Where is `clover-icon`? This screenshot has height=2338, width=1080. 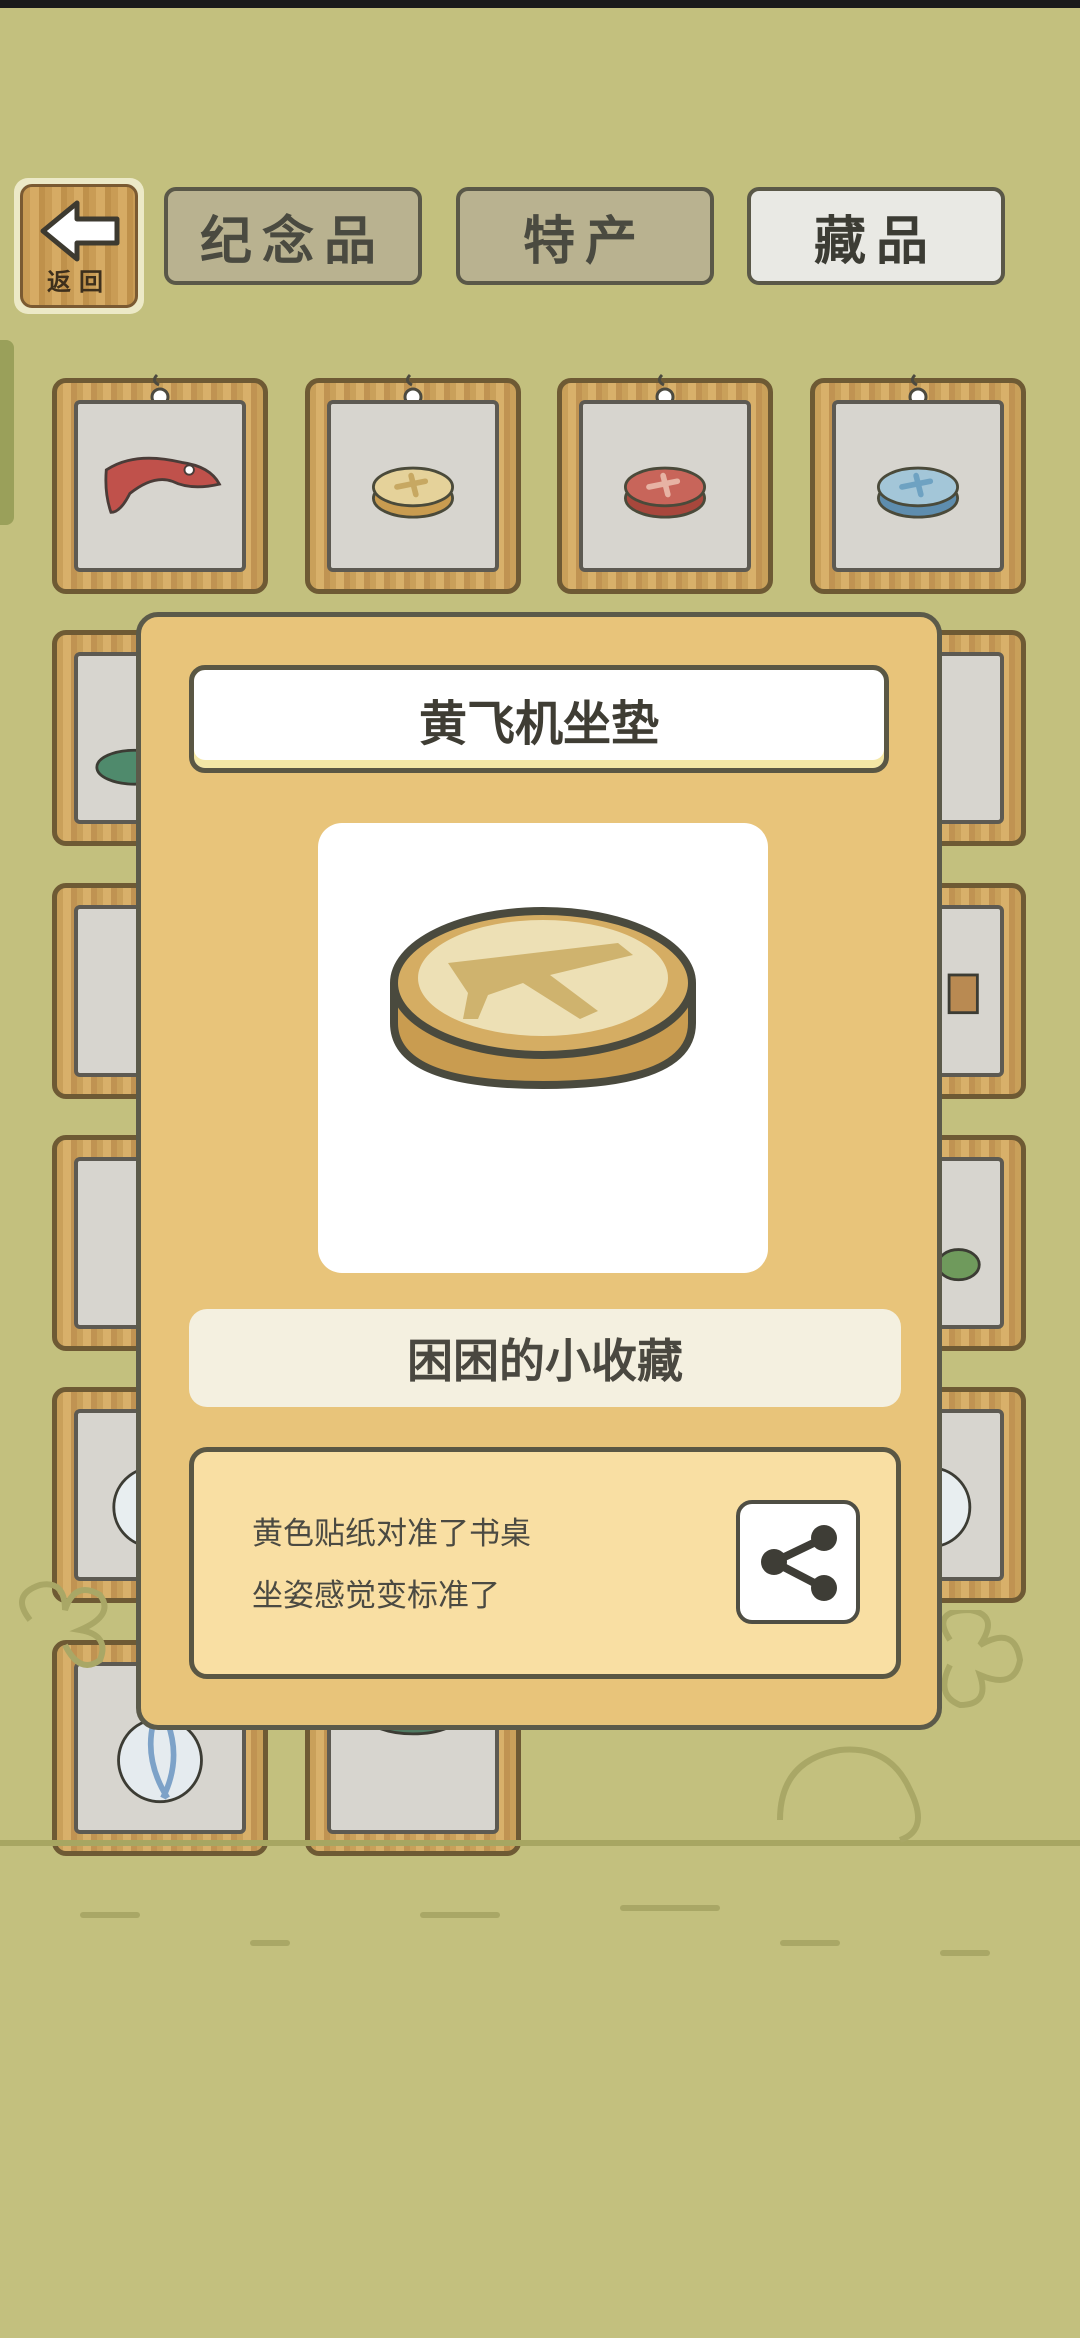 clover-icon is located at coordinates (63, 1624).